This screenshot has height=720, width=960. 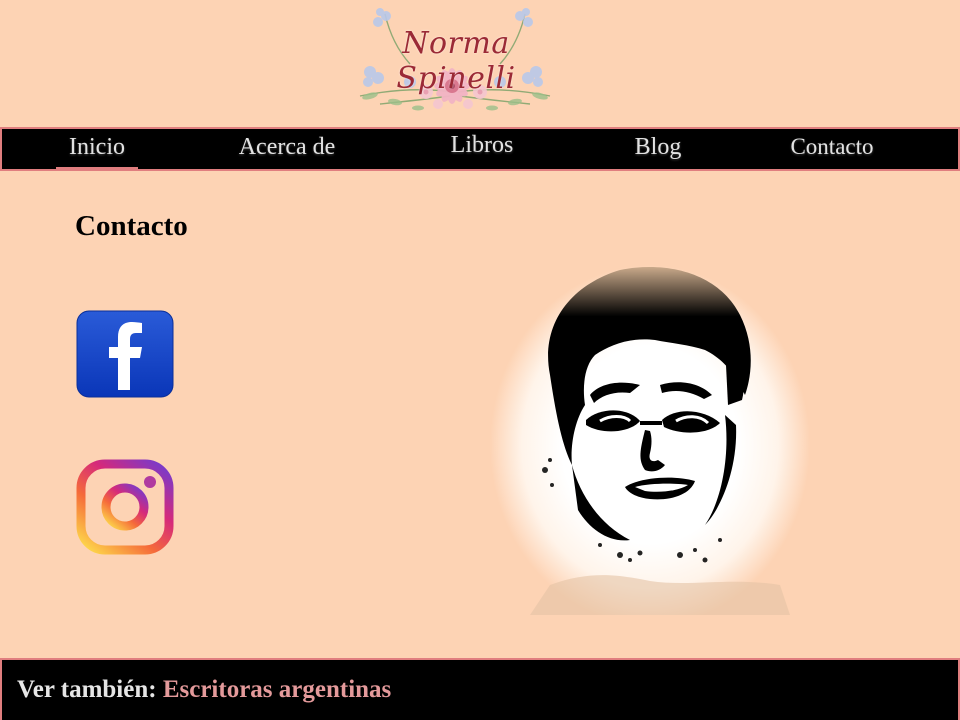 I want to click on instagram-link, so click(x=125, y=507).